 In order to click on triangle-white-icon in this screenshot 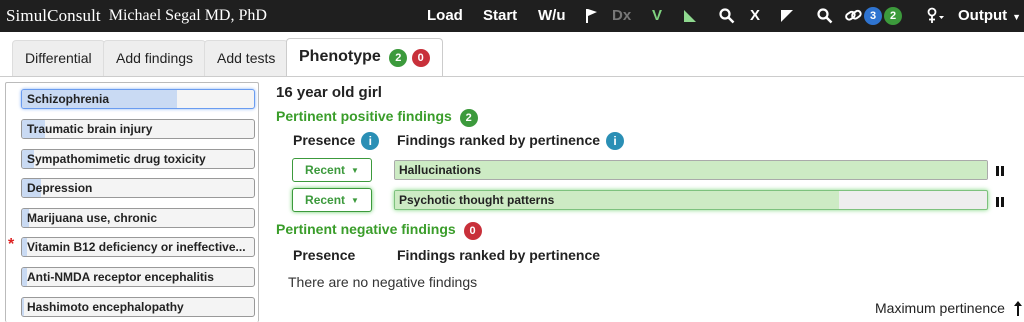, I will do `click(787, 16)`.